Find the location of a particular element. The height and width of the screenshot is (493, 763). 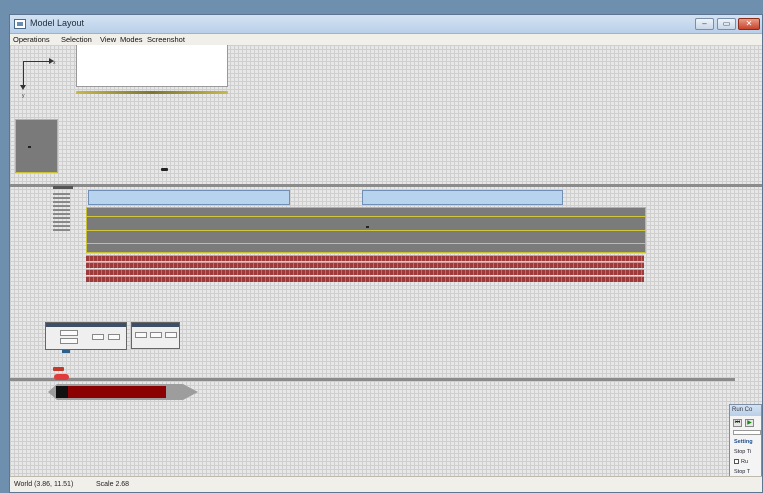

slab-marker is located at coordinates (367, 227).